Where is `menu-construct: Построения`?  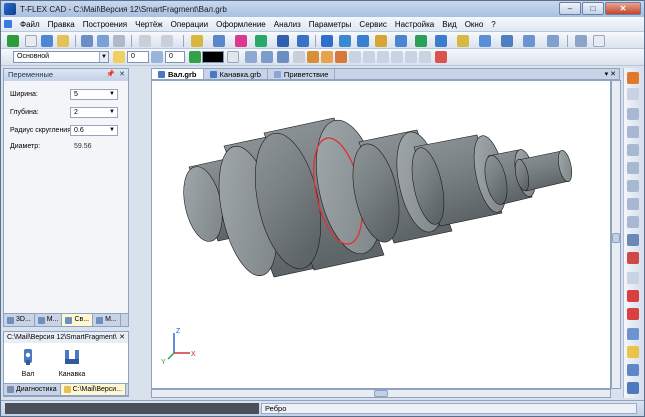
menu-construct: Построения is located at coordinates (105, 24).